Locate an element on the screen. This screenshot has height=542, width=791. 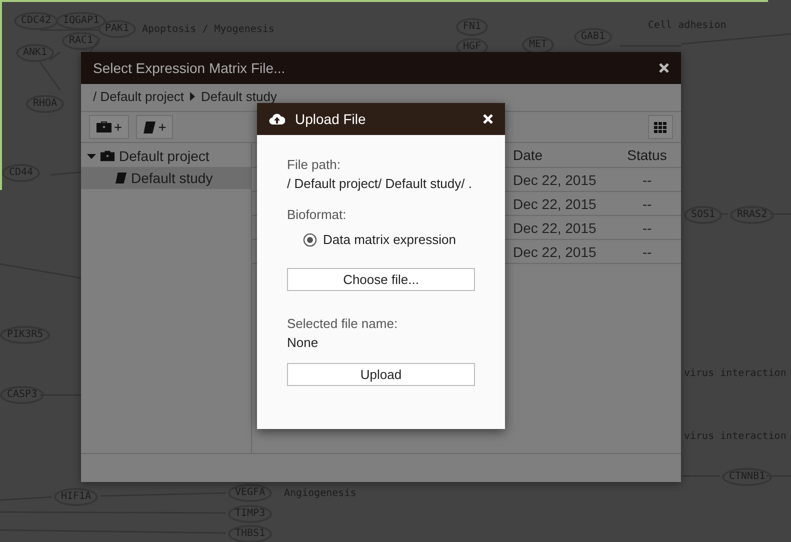
close-icon is located at coordinates (664, 68).